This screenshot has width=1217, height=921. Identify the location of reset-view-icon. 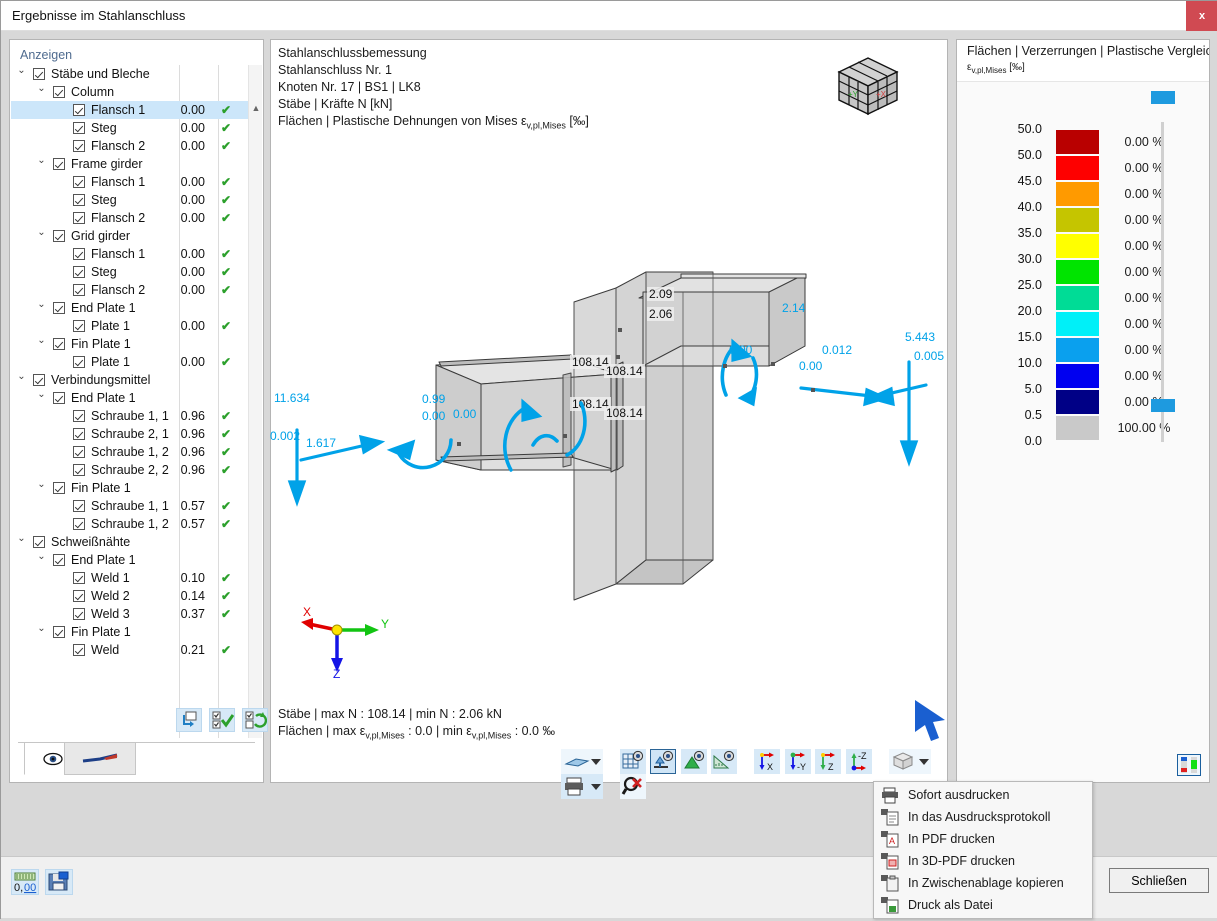
(632, 786).